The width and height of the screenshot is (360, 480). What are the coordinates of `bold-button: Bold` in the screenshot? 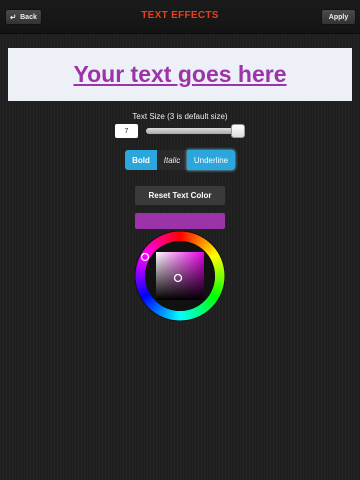 It's located at (141, 160).